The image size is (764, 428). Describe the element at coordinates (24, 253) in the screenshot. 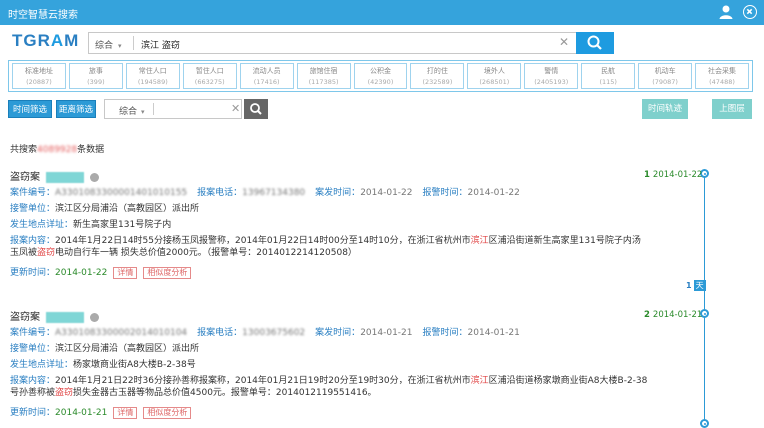

I see `content-text: 玉凤被` at that location.